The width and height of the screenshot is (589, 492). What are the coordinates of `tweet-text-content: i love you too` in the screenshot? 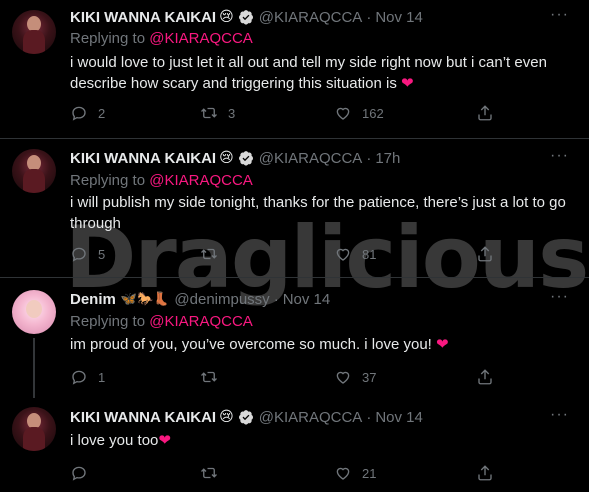 It's located at (114, 440).